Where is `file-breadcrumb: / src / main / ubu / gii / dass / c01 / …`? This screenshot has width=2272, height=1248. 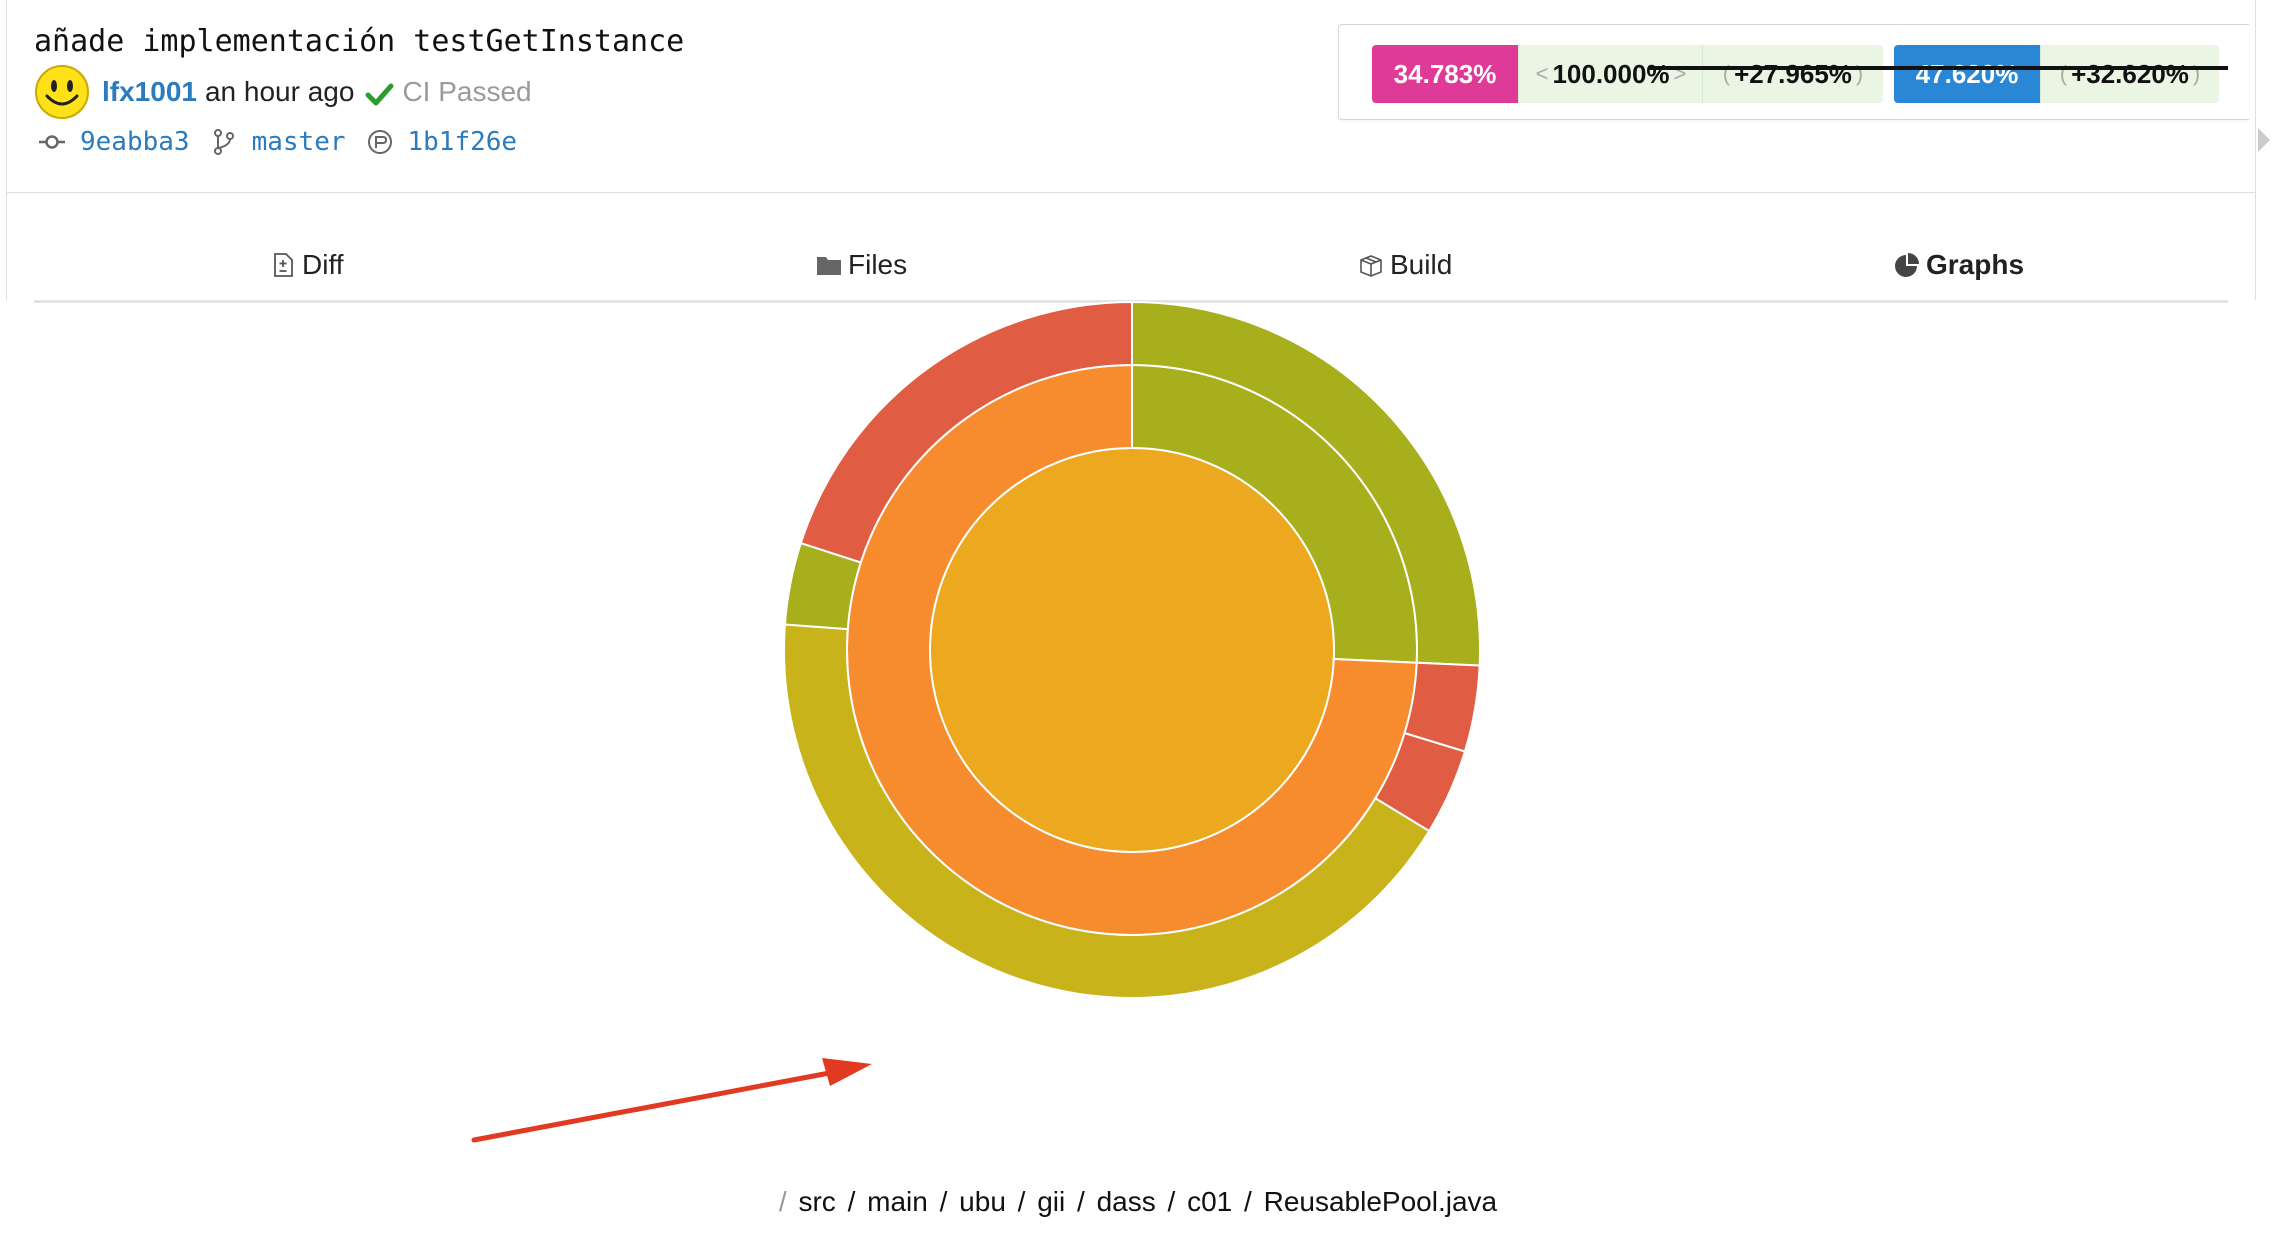 file-breadcrumb: / src / main / ubu / gii / dass / c01 / … is located at coordinates (1136, 1202).